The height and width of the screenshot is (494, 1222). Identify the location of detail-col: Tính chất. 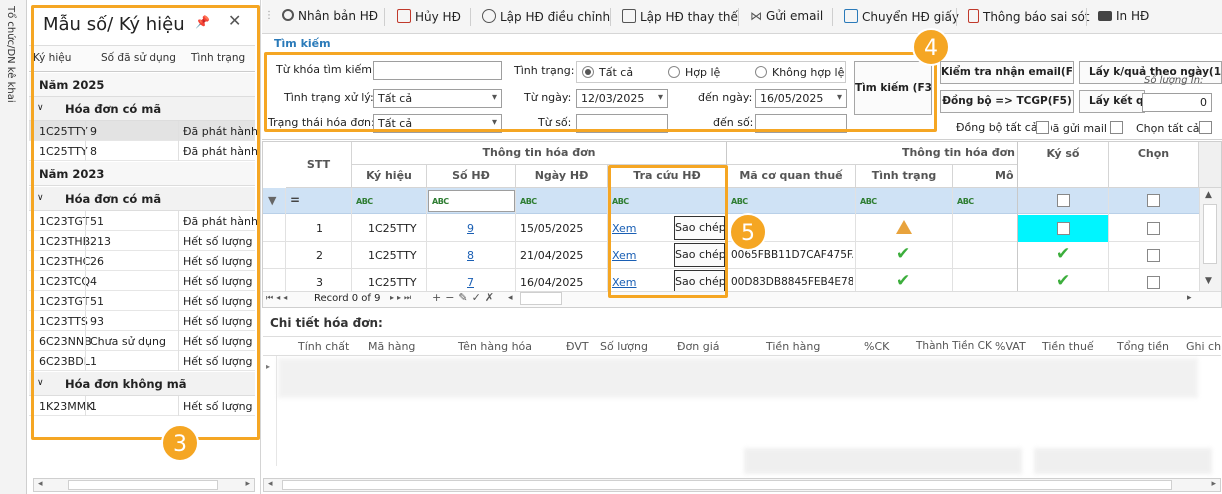
(323, 346).